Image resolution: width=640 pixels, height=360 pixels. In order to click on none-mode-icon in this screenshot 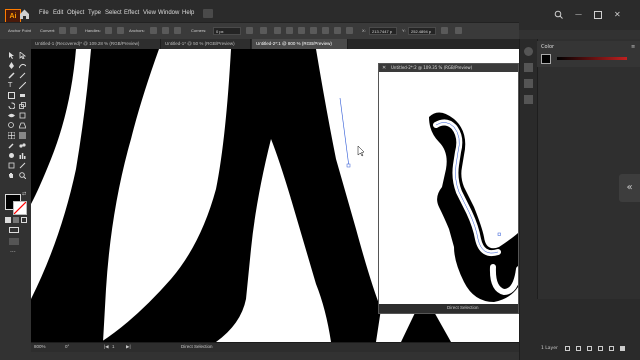, I will do `click(24, 220)`.